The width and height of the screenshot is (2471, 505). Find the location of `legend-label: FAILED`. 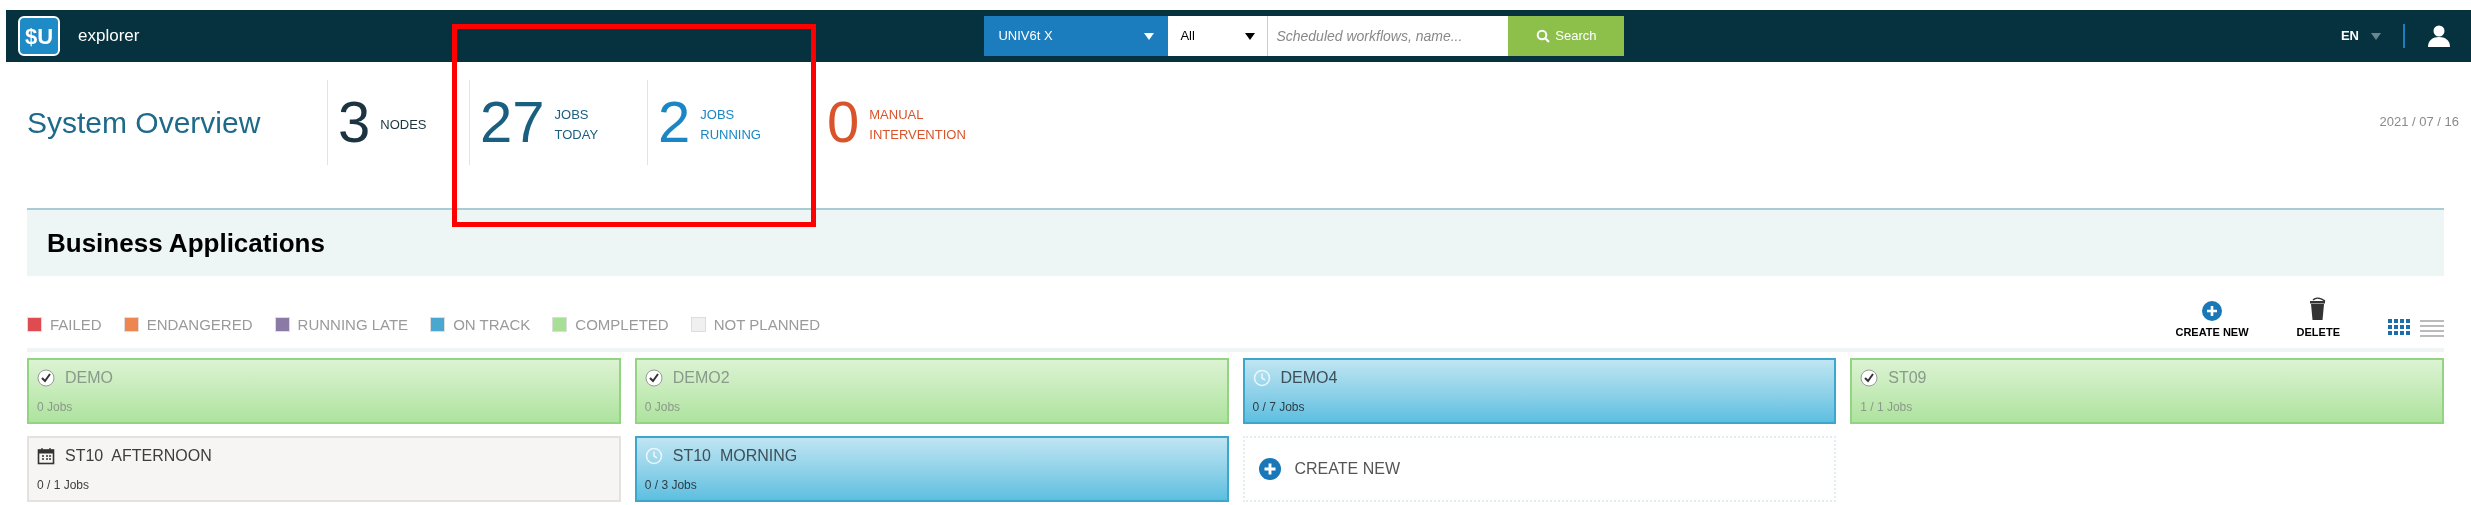

legend-label: FAILED is located at coordinates (76, 324).